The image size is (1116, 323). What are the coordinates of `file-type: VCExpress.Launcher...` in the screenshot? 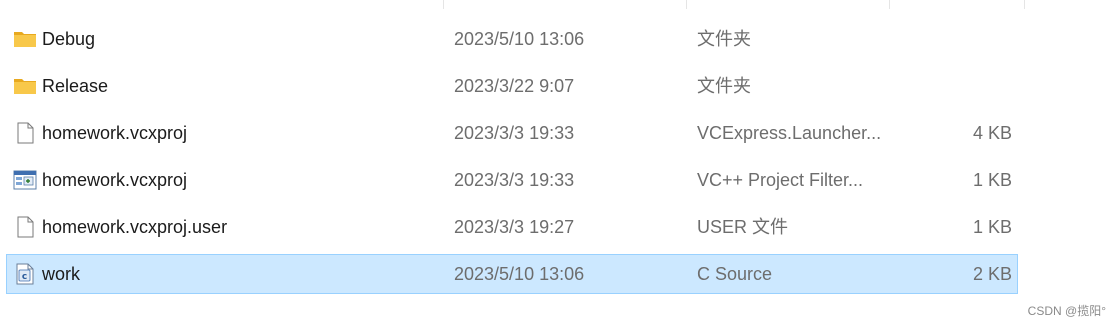 It's located at (789, 133).